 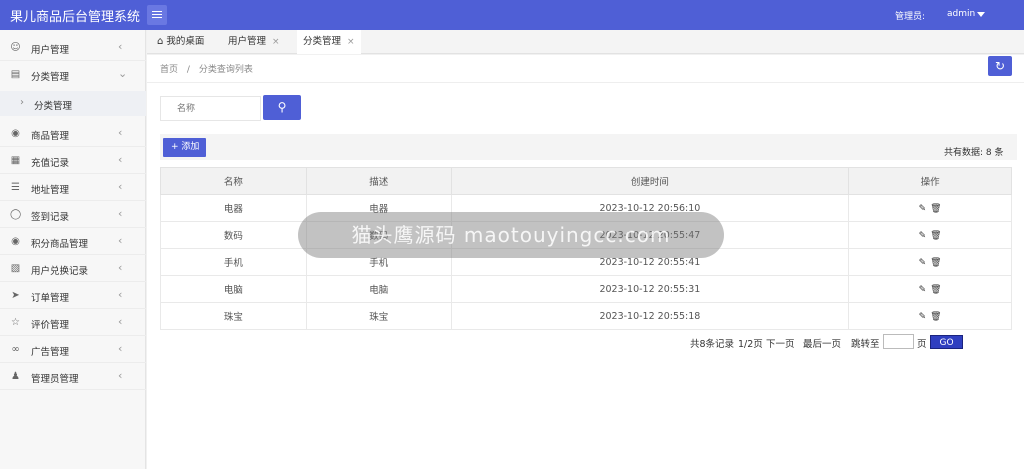 What do you see at coordinates (50, 352) in the screenshot?
I see `sidebar-item-label: 广告管理` at bounding box center [50, 352].